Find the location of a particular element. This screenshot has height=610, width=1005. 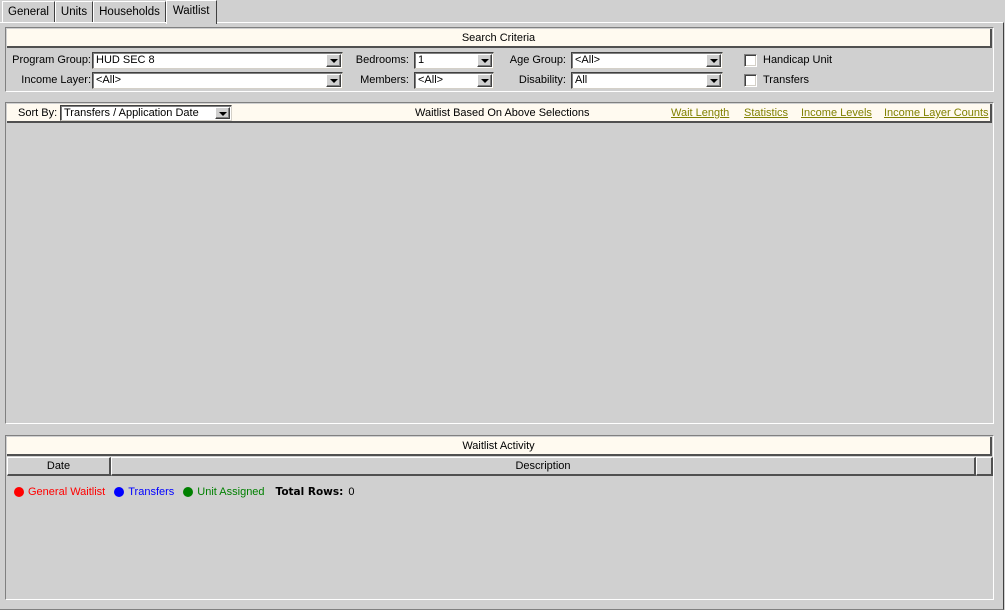

program-group-value: HUD SEC 8 is located at coordinates (125, 60).